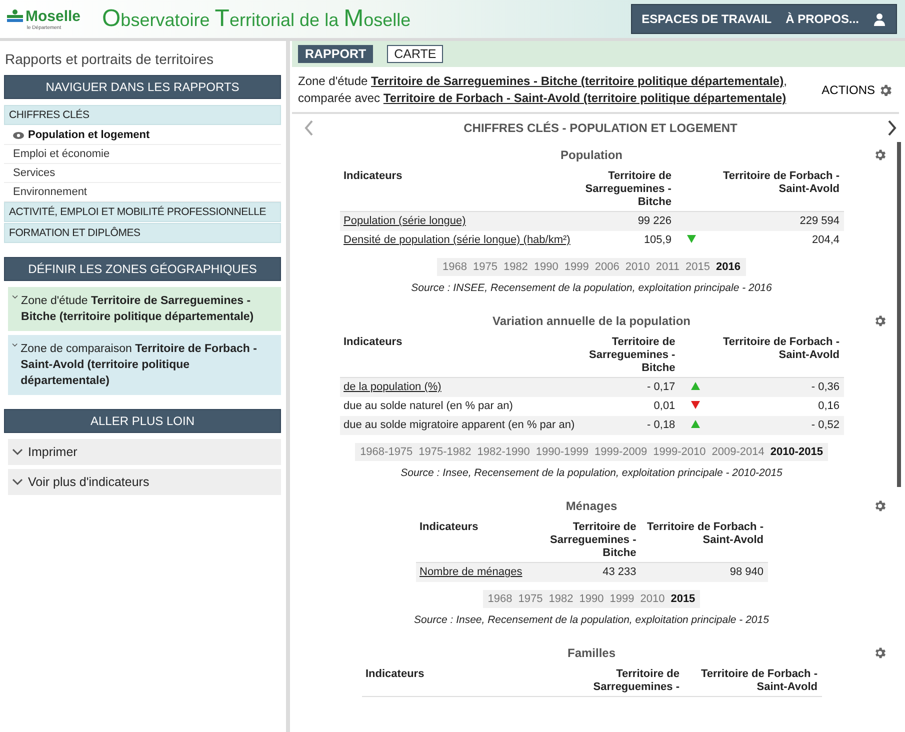 This screenshot has height=732, width=905. What do you see at coordinates (142, 135) in the screenshot?
I see `report-item: Population et logement` at bounding box center [142, 135].